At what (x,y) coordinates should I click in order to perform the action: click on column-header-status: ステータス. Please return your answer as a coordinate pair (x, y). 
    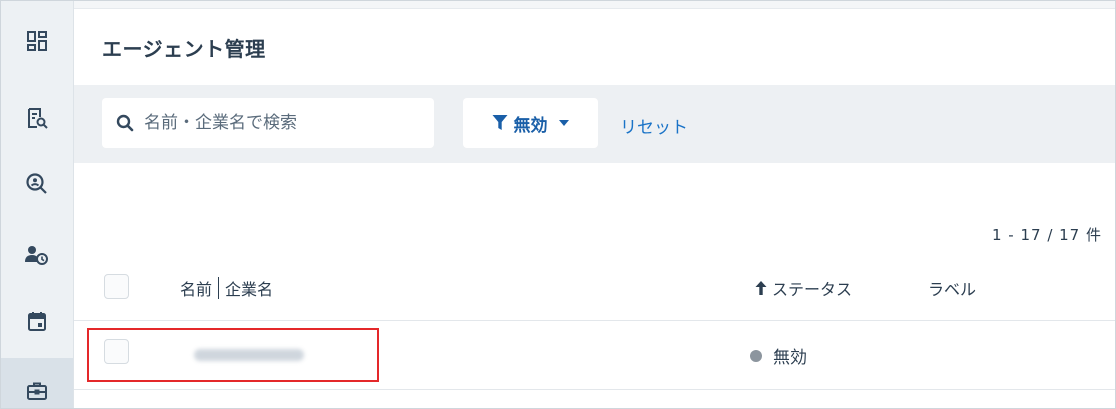
    Looking at the image, I should click on (803, 288).